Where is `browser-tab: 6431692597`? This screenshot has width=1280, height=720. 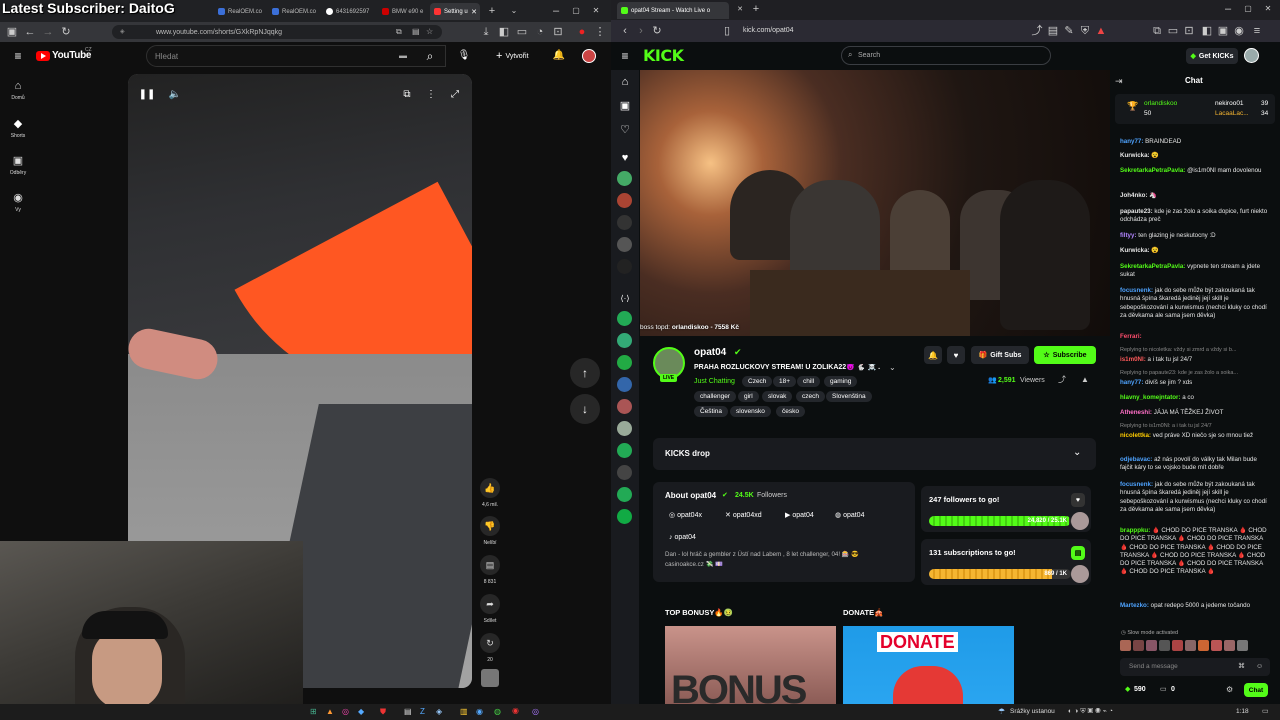 browser-tab: 6431692597 is located at coordinates (349, 11).